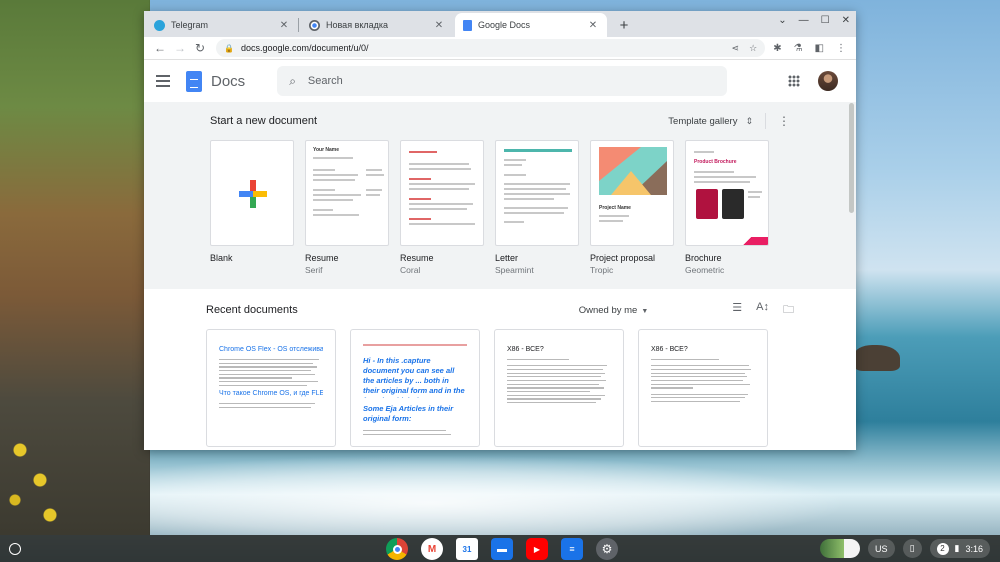 The height and width of the screenshot is (562, 1000). What do you see at coordinates (736, 48) in the screenshot?
I see `share-icon: ⋖` at bounding box center [736, 48].